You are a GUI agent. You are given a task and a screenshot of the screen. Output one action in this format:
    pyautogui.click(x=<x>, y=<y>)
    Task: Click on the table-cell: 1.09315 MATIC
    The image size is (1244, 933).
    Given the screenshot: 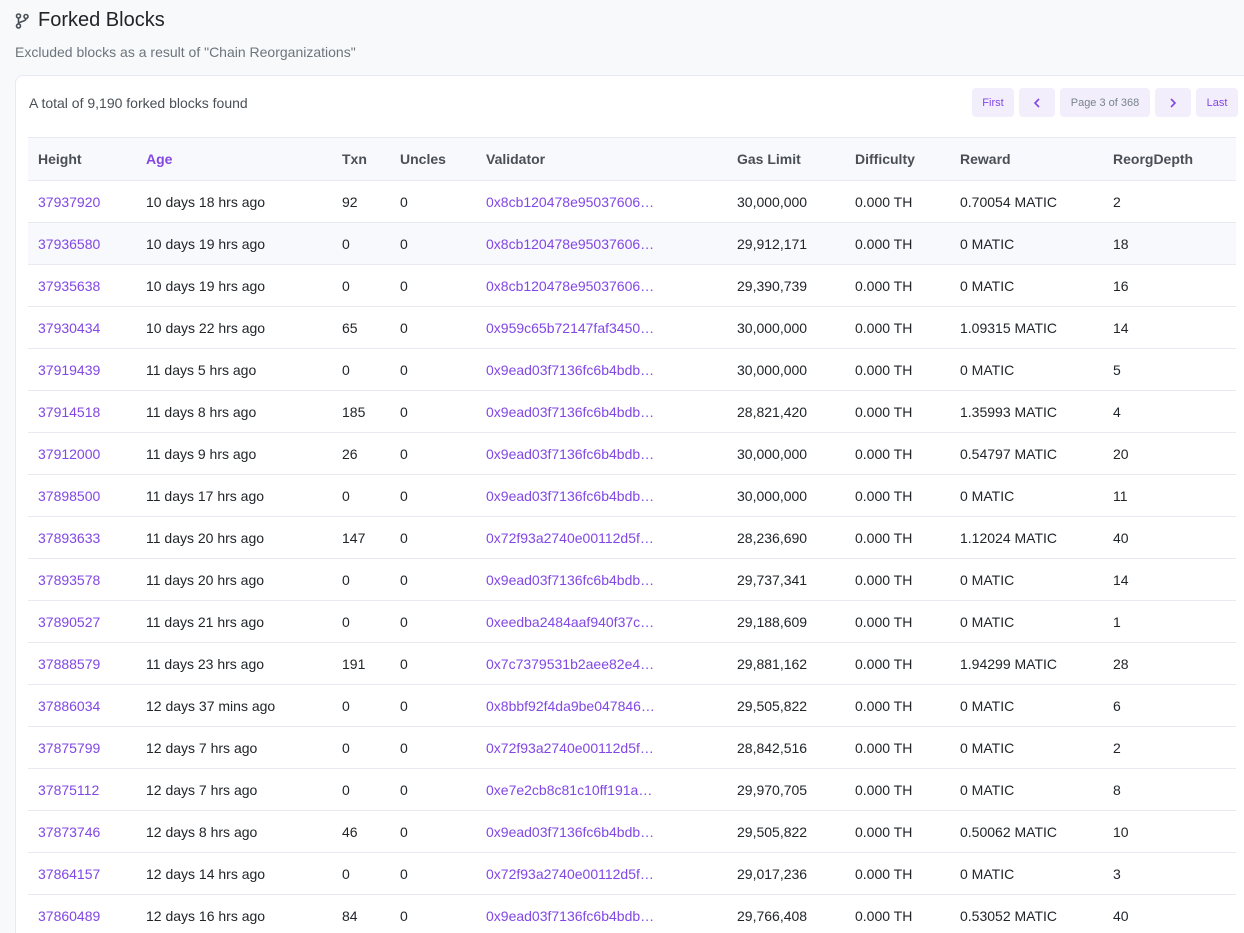 What is the action you would take?
    pyautogui.click(x=1026, y=327)
    